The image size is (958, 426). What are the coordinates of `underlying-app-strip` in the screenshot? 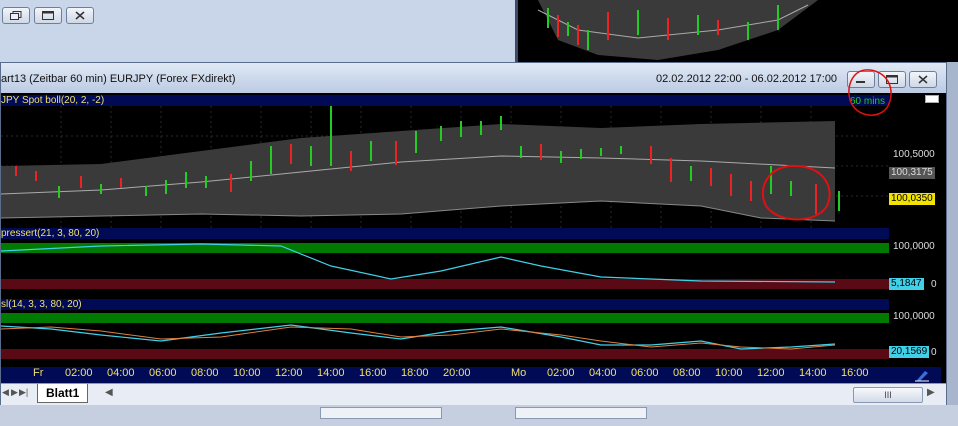 It's located at (479, 415).